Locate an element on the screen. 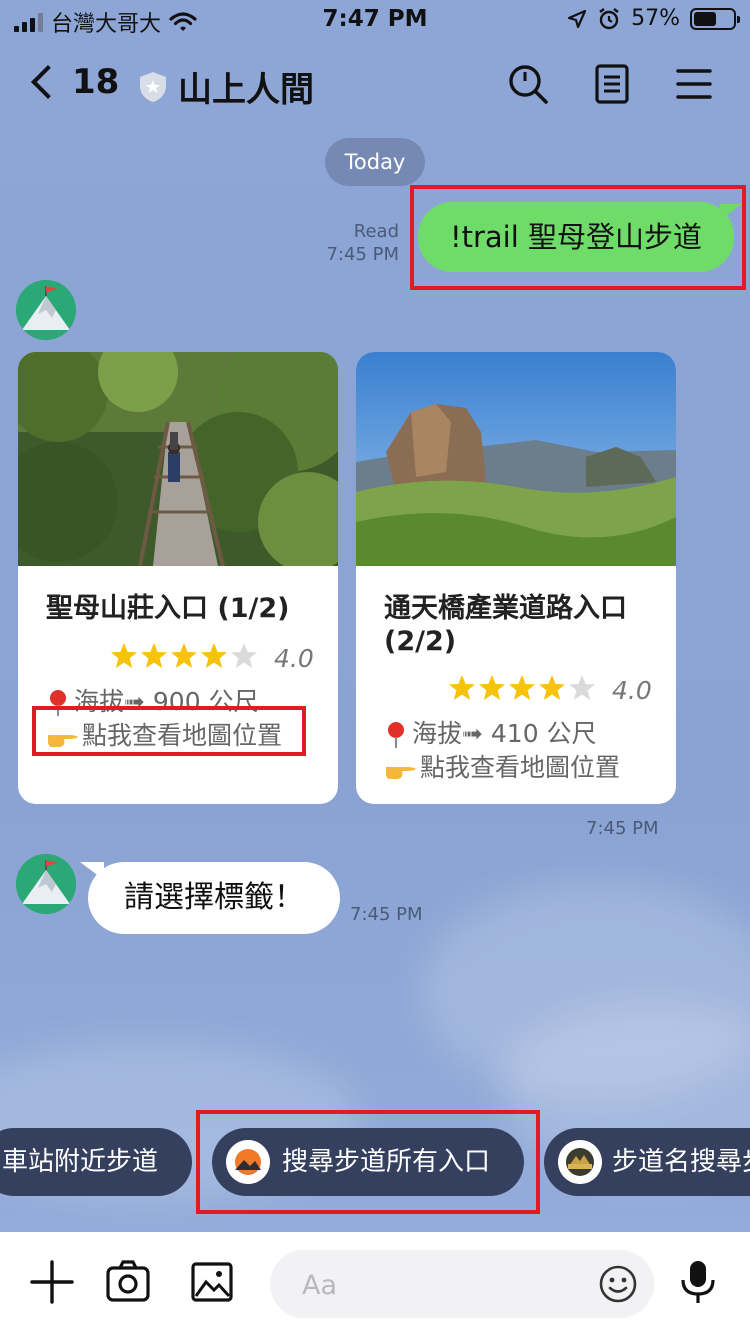 Image resolution: width=750 pixels, height=1334 pixels. image-icon is located at coordinates (212, 1282).